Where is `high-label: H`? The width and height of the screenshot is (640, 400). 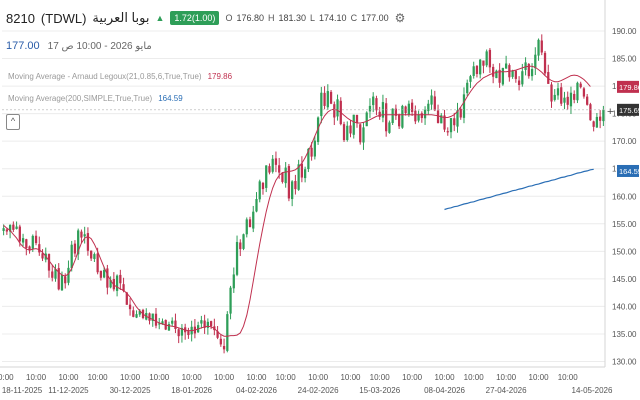 high-label: H is located at coordinates (271, 18).